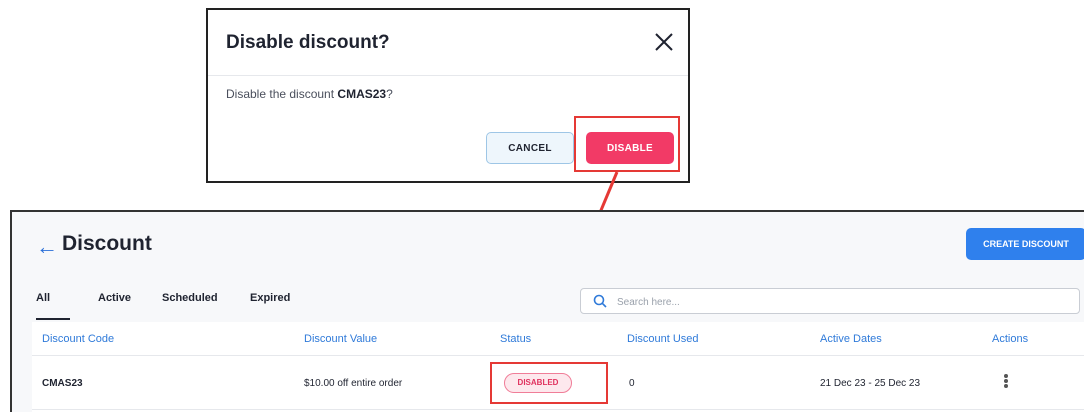 The height and width of the screenshot is (412, 1084). I want to click on header-active-dates: Active Dates, so click(851, 339).